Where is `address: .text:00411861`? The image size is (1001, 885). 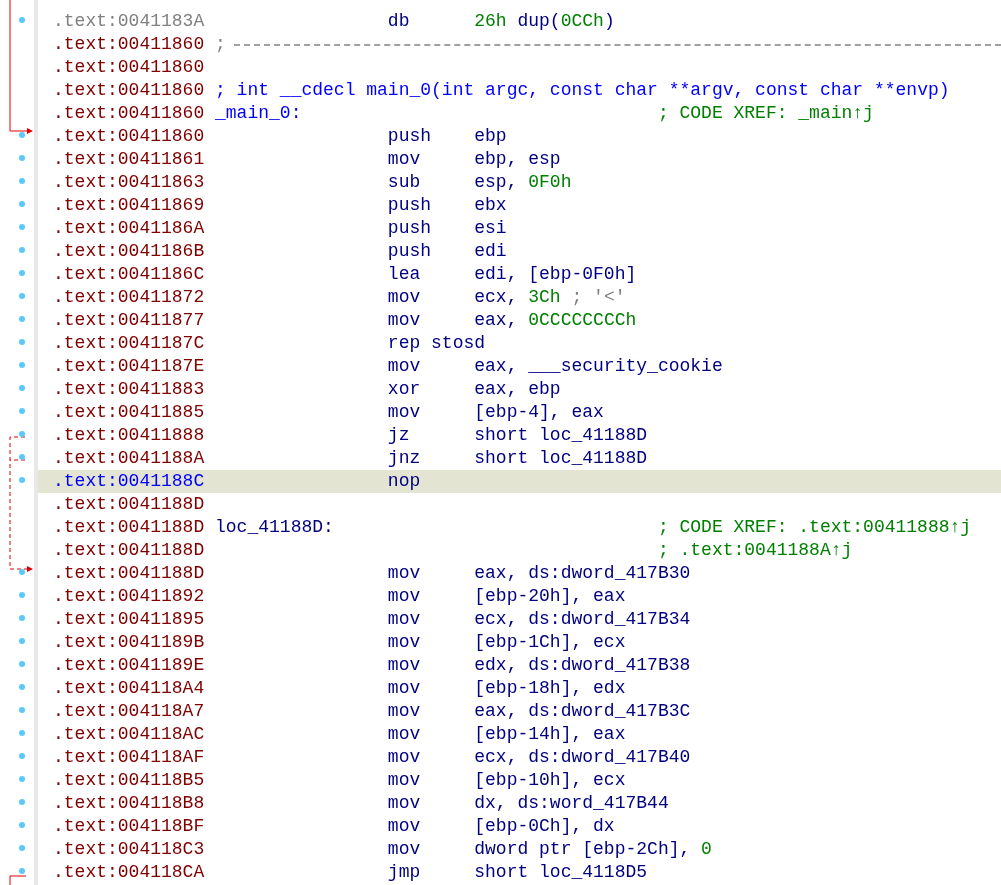 address: .text:00411861 is located at coordinates (129, 159).